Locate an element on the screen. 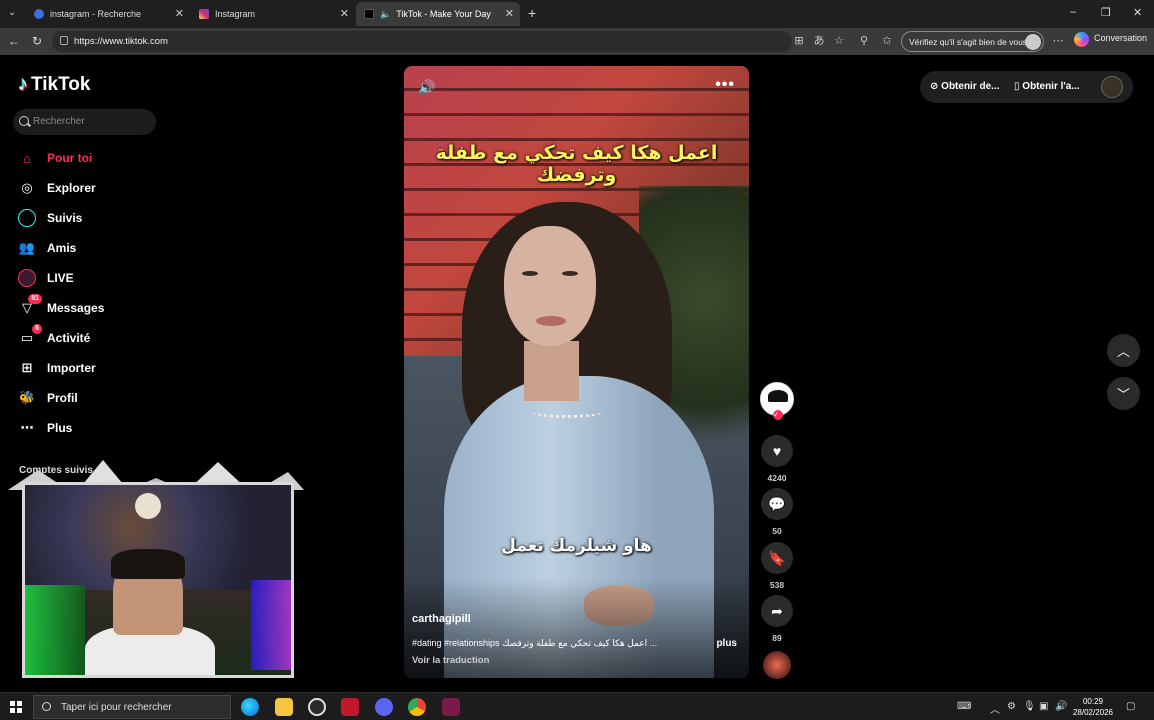  discord-app-icon is located at coordinates (384, 707).